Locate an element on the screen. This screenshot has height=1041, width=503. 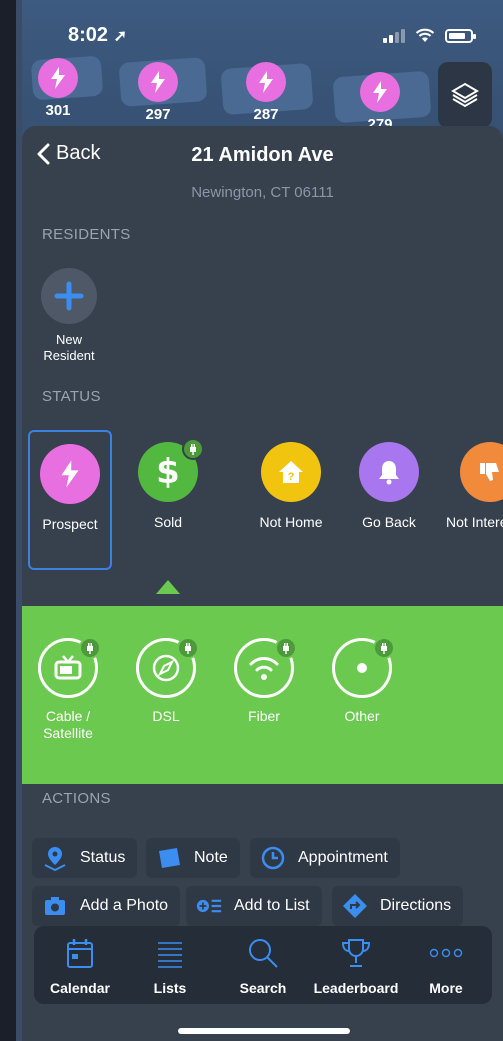
map-pin: 301 is located at coordinates (58, 88).